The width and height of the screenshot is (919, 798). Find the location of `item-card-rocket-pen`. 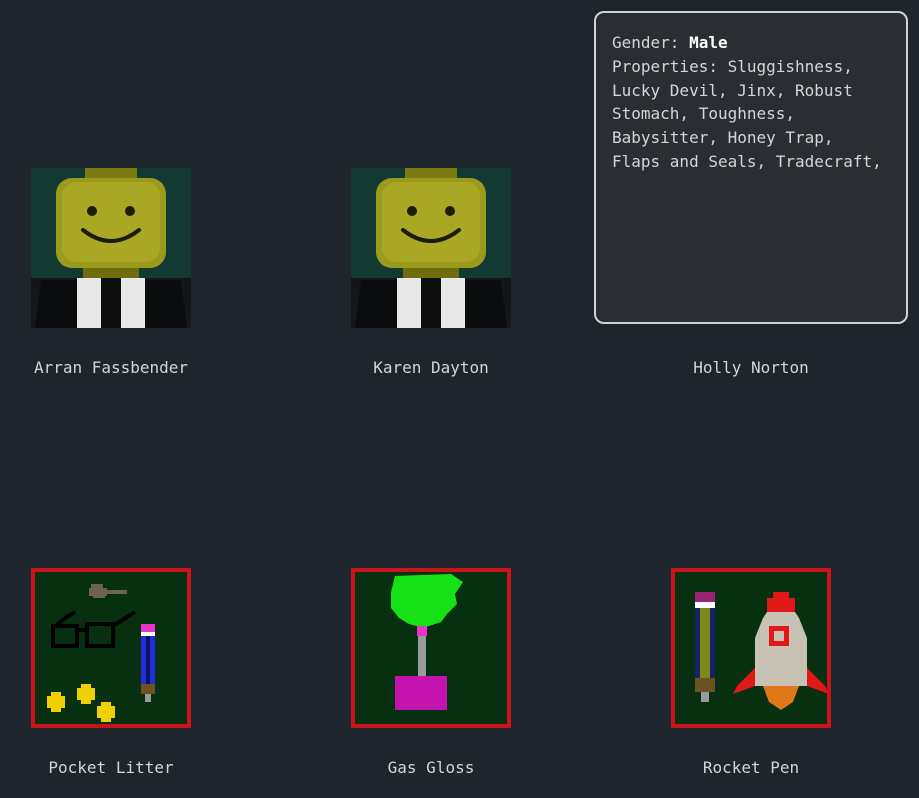

item-card-rocket-pen is located at coordinates (751, 648).